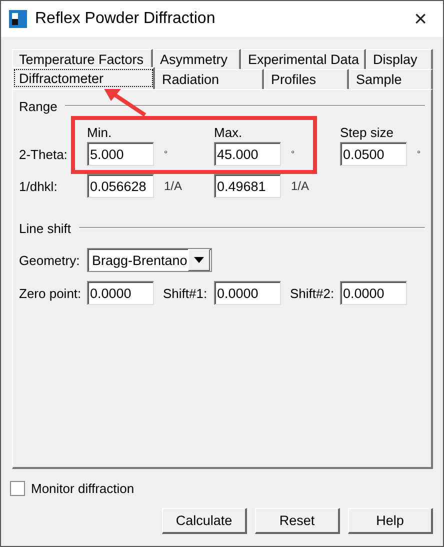  I want to click on number-field: 0.056628, so click(120, 186).